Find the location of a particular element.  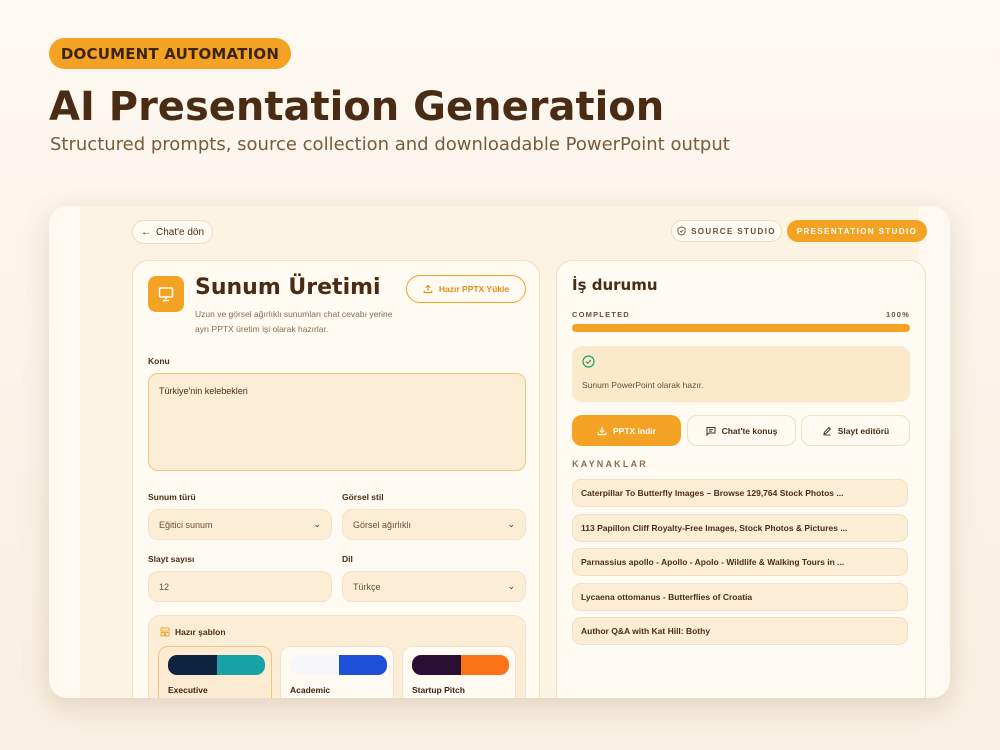

template-name: Academic is located at coordinates (310, 690).